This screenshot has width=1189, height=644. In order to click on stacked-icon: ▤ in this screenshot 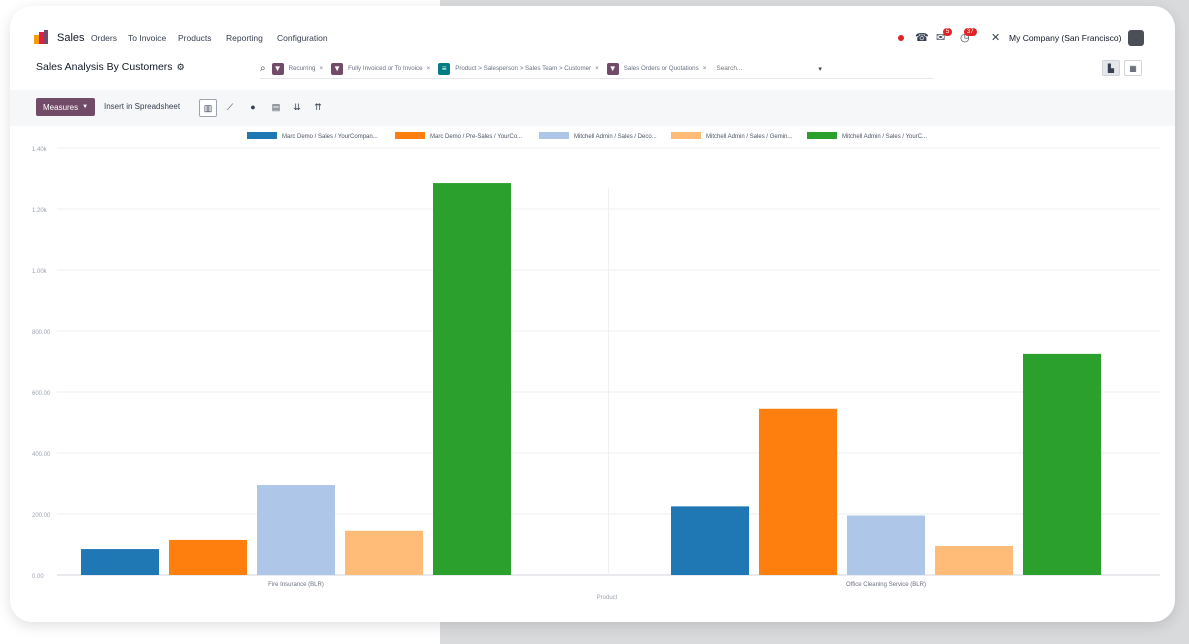, I will do `click(276, 106)`.